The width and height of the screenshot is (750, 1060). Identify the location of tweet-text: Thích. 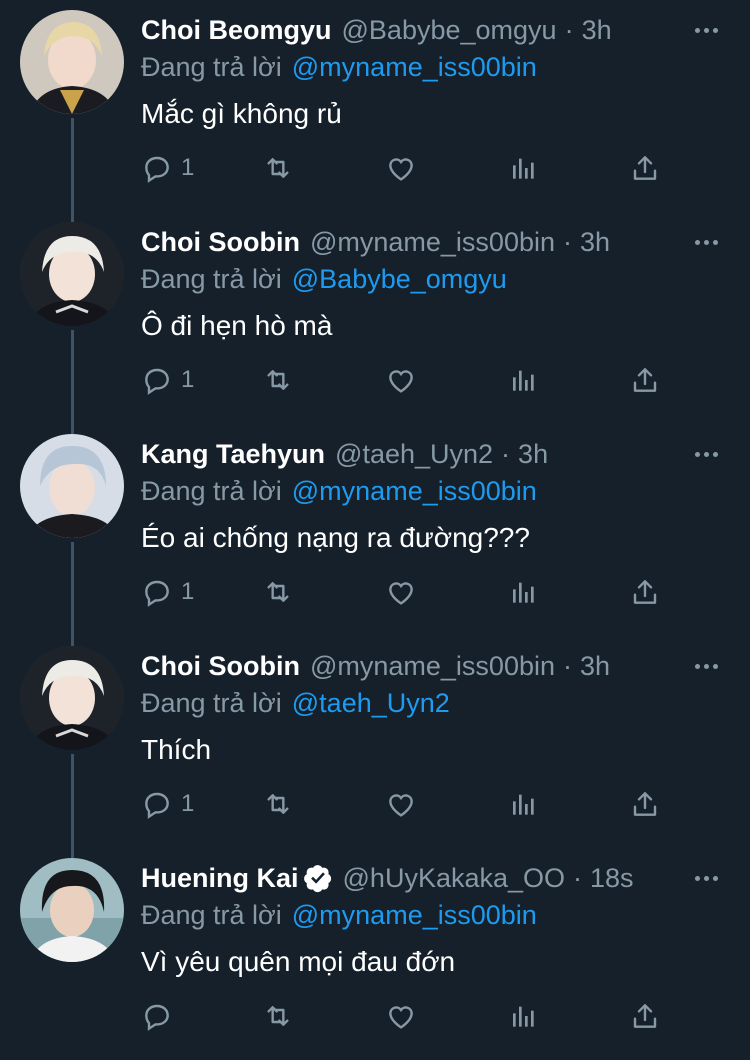
(176, 749).